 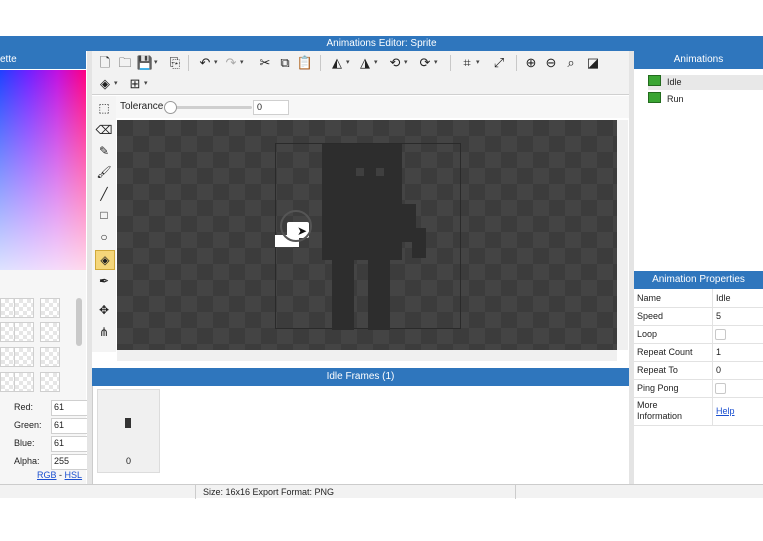 I want to click on zoom-in-icon: ⊕, so click(x=531, y=63).